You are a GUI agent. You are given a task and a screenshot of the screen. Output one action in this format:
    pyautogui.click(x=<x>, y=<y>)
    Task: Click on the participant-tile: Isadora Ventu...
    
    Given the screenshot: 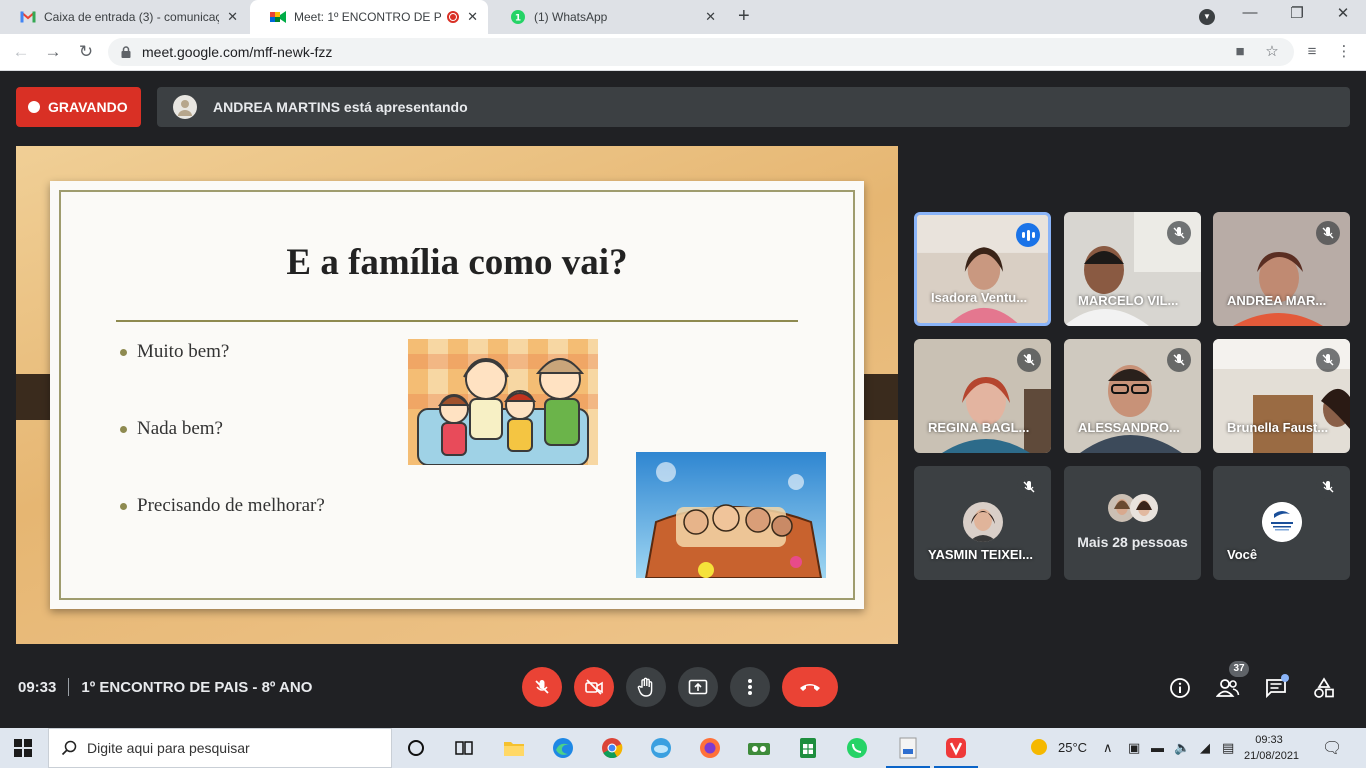 What is the action you would take?
    pyautogui.click(x=982, y=269)
    